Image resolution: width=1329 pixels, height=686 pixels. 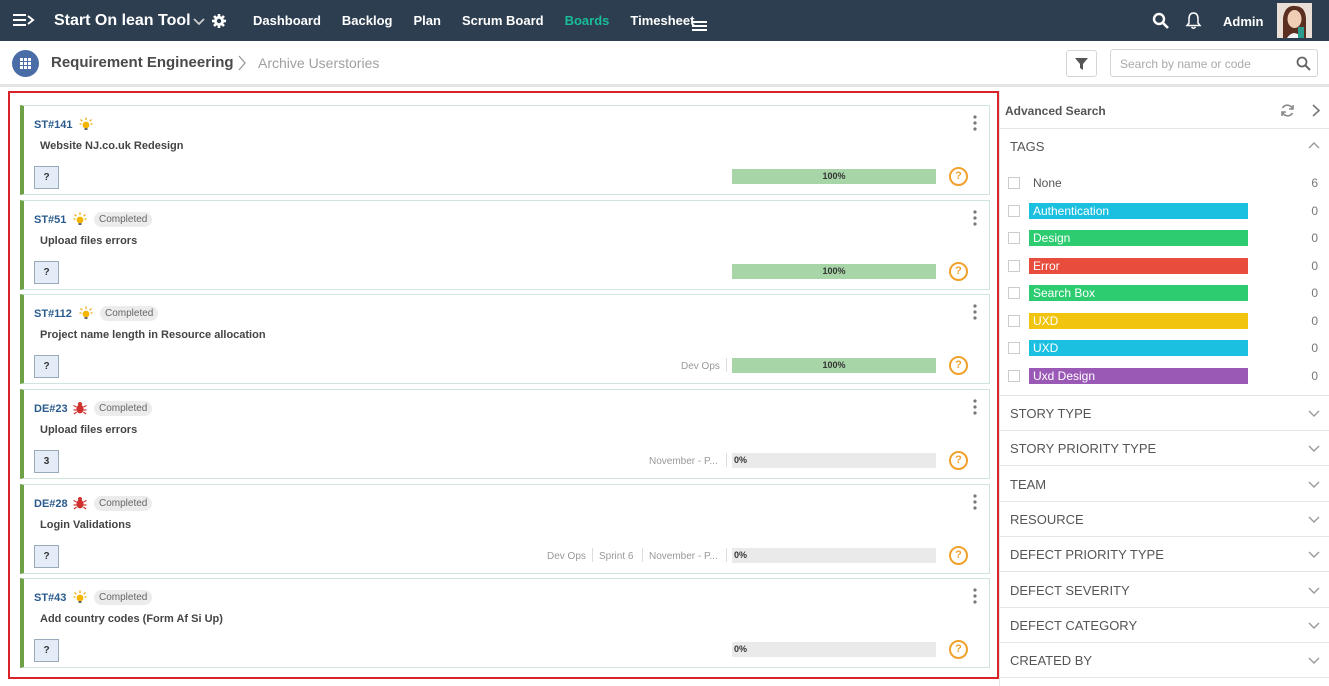 What do you see at coordinates (505, 245) in the screenshot?
I see `story-card: ST#51 Completed Upload files errors? 100%?` at bounding box center [505, 245].